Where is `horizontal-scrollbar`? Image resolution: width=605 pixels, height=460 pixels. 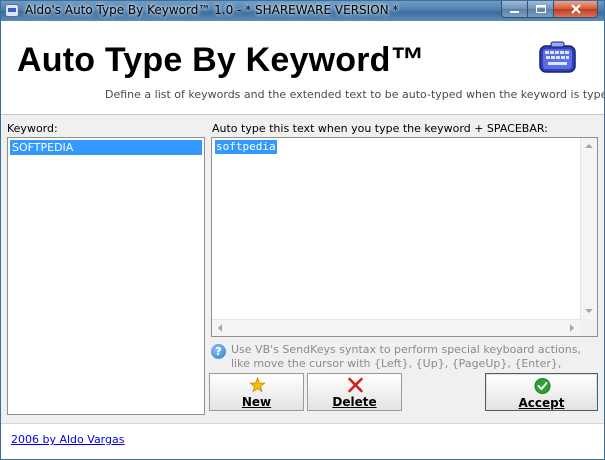 horizontal-scrollbar is located at coordinates (396, 327).